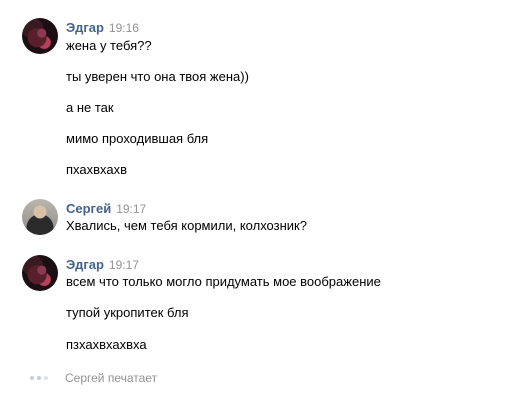  What do you see at coordinates (90, 107) in the screenshot?
I see `message-text: а не так` at bounding box center [90, 107].